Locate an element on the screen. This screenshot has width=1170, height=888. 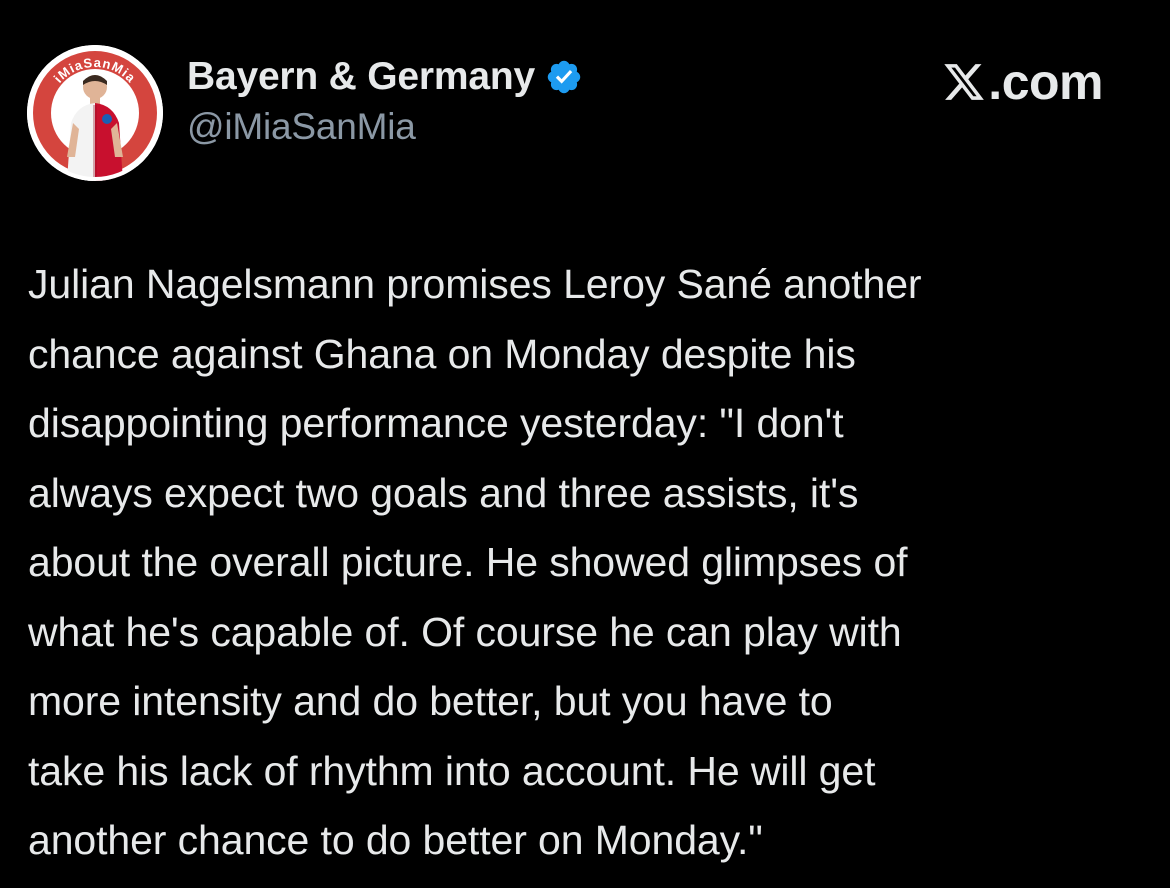
x-logo-icon is located at coordinates (964, 82).